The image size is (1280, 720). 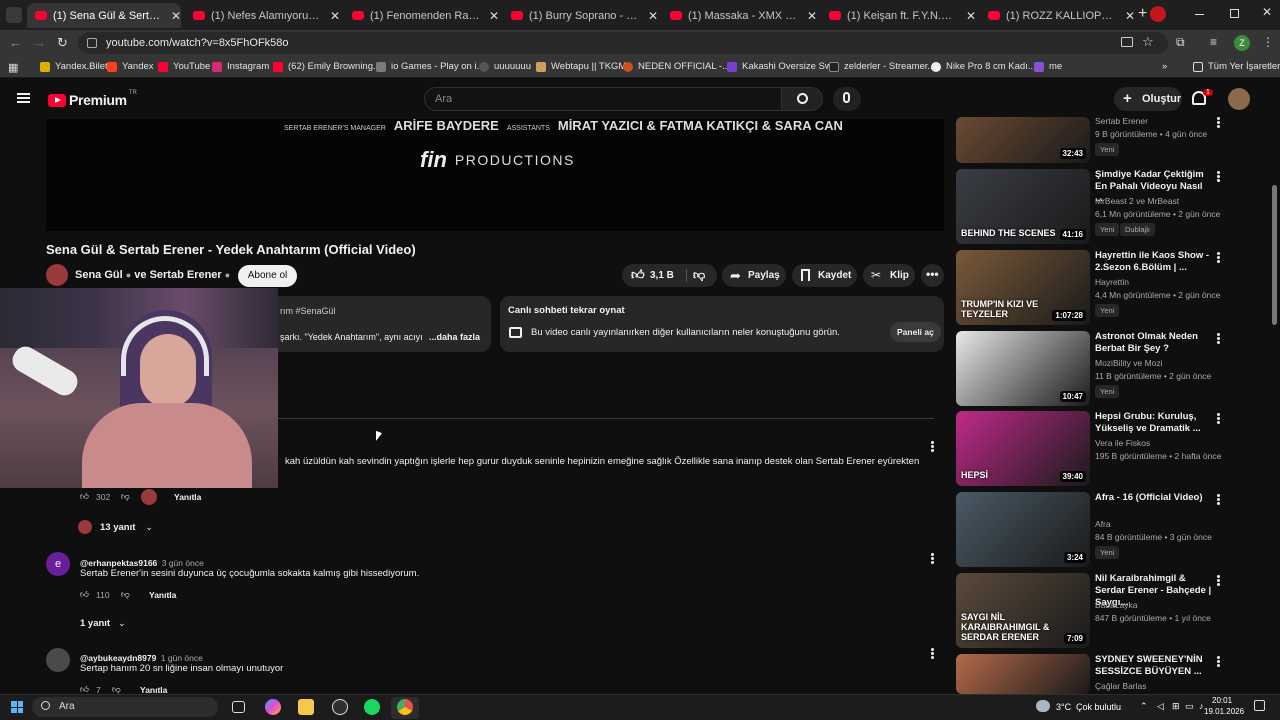 What do you see at coordinates (92, 43) in the screenshot?
I see `site-info-icon` at bounding box center [92, 43].